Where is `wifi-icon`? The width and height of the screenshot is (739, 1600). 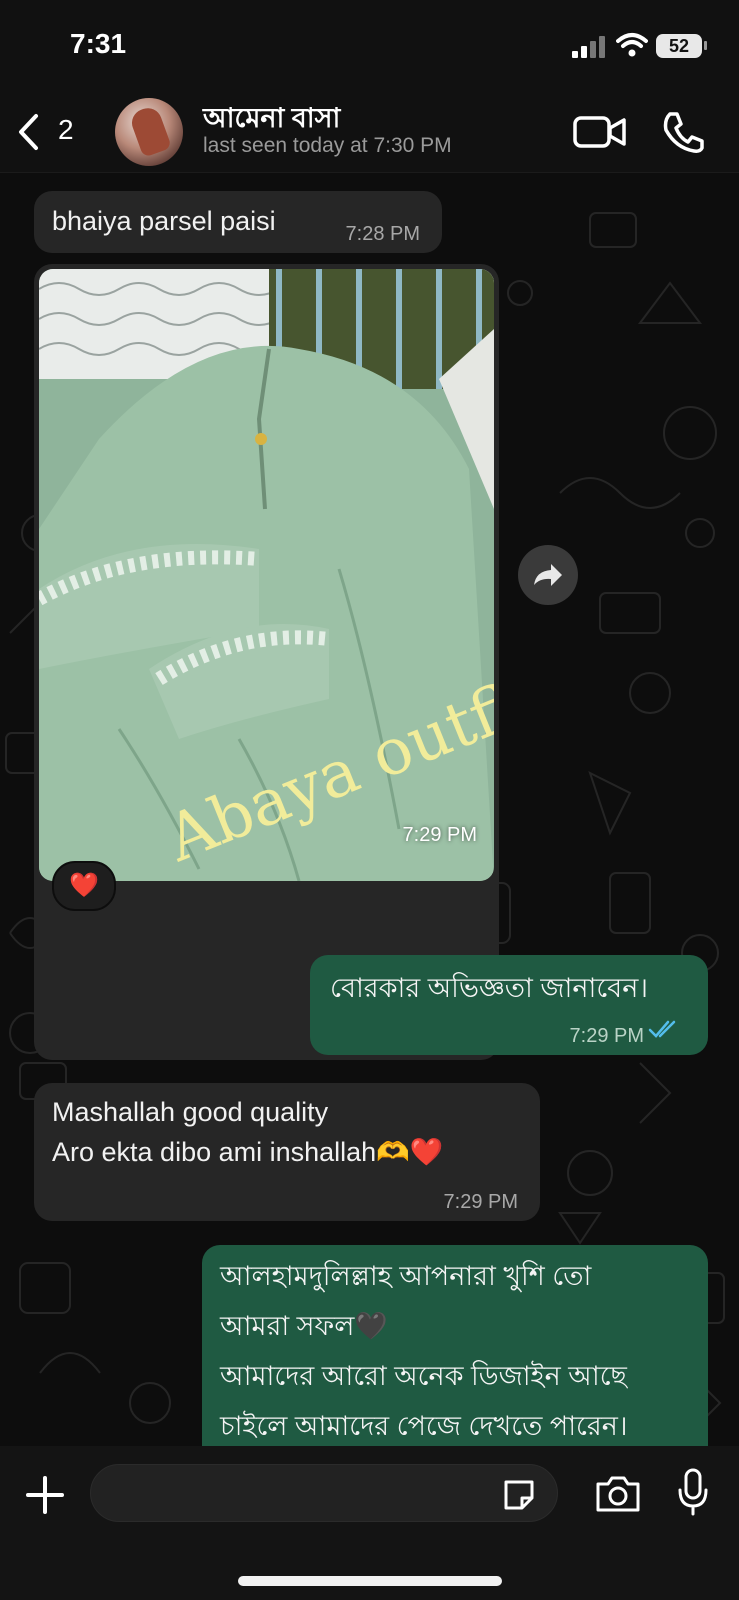 wifi-icon is located at coordinates (632, 45).